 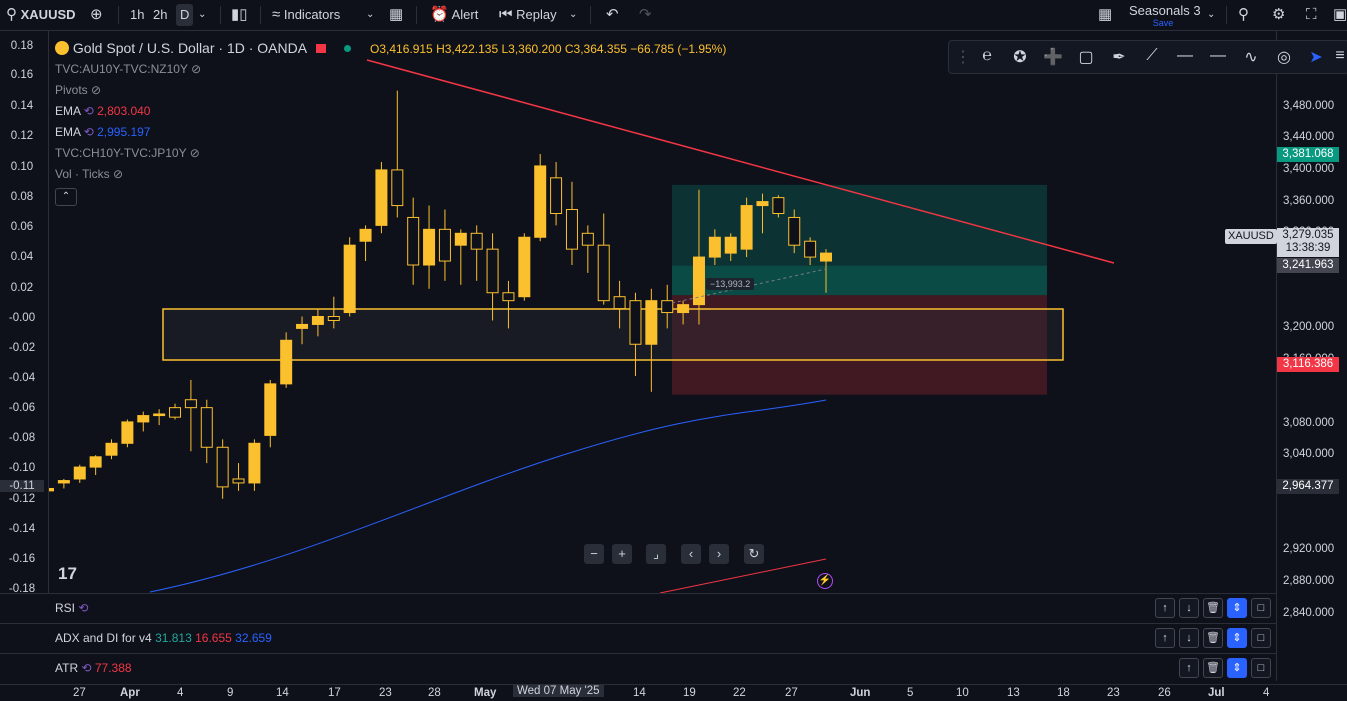 I want to click on rsi-pane: RSI ⟲ ↑ ↓ 🗑 ⇕ □, so click(x=638, y=608).